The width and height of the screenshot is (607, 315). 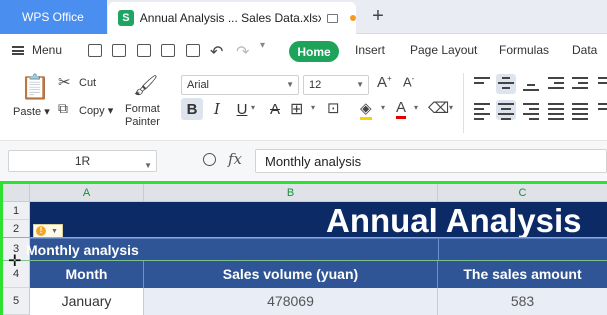 What do you see at coordinates (126, 18) in the screenshot?
I see `spreadsheet-logo-icon: S` at bounding box center [126, 18].